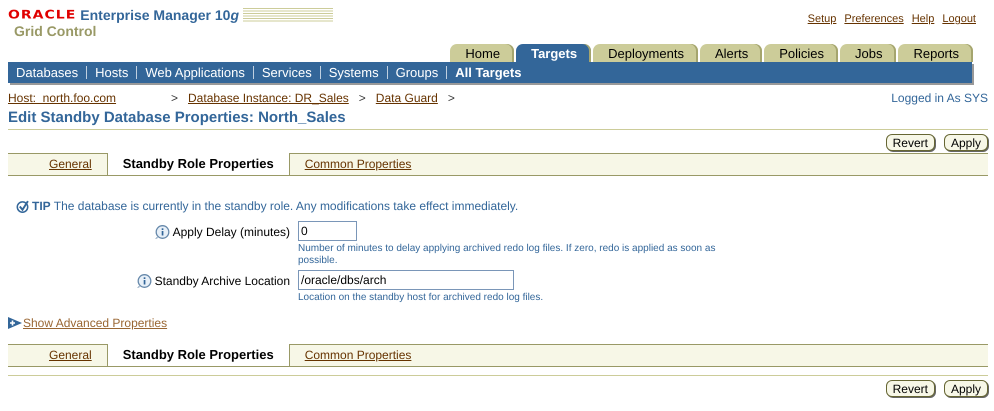 The height and width of the screenshot is (411, 994). Describe the element at coordinates (421, 298) in the screenshot. I see `help-text: Location on the standby host for archived redo log files.` at that location.